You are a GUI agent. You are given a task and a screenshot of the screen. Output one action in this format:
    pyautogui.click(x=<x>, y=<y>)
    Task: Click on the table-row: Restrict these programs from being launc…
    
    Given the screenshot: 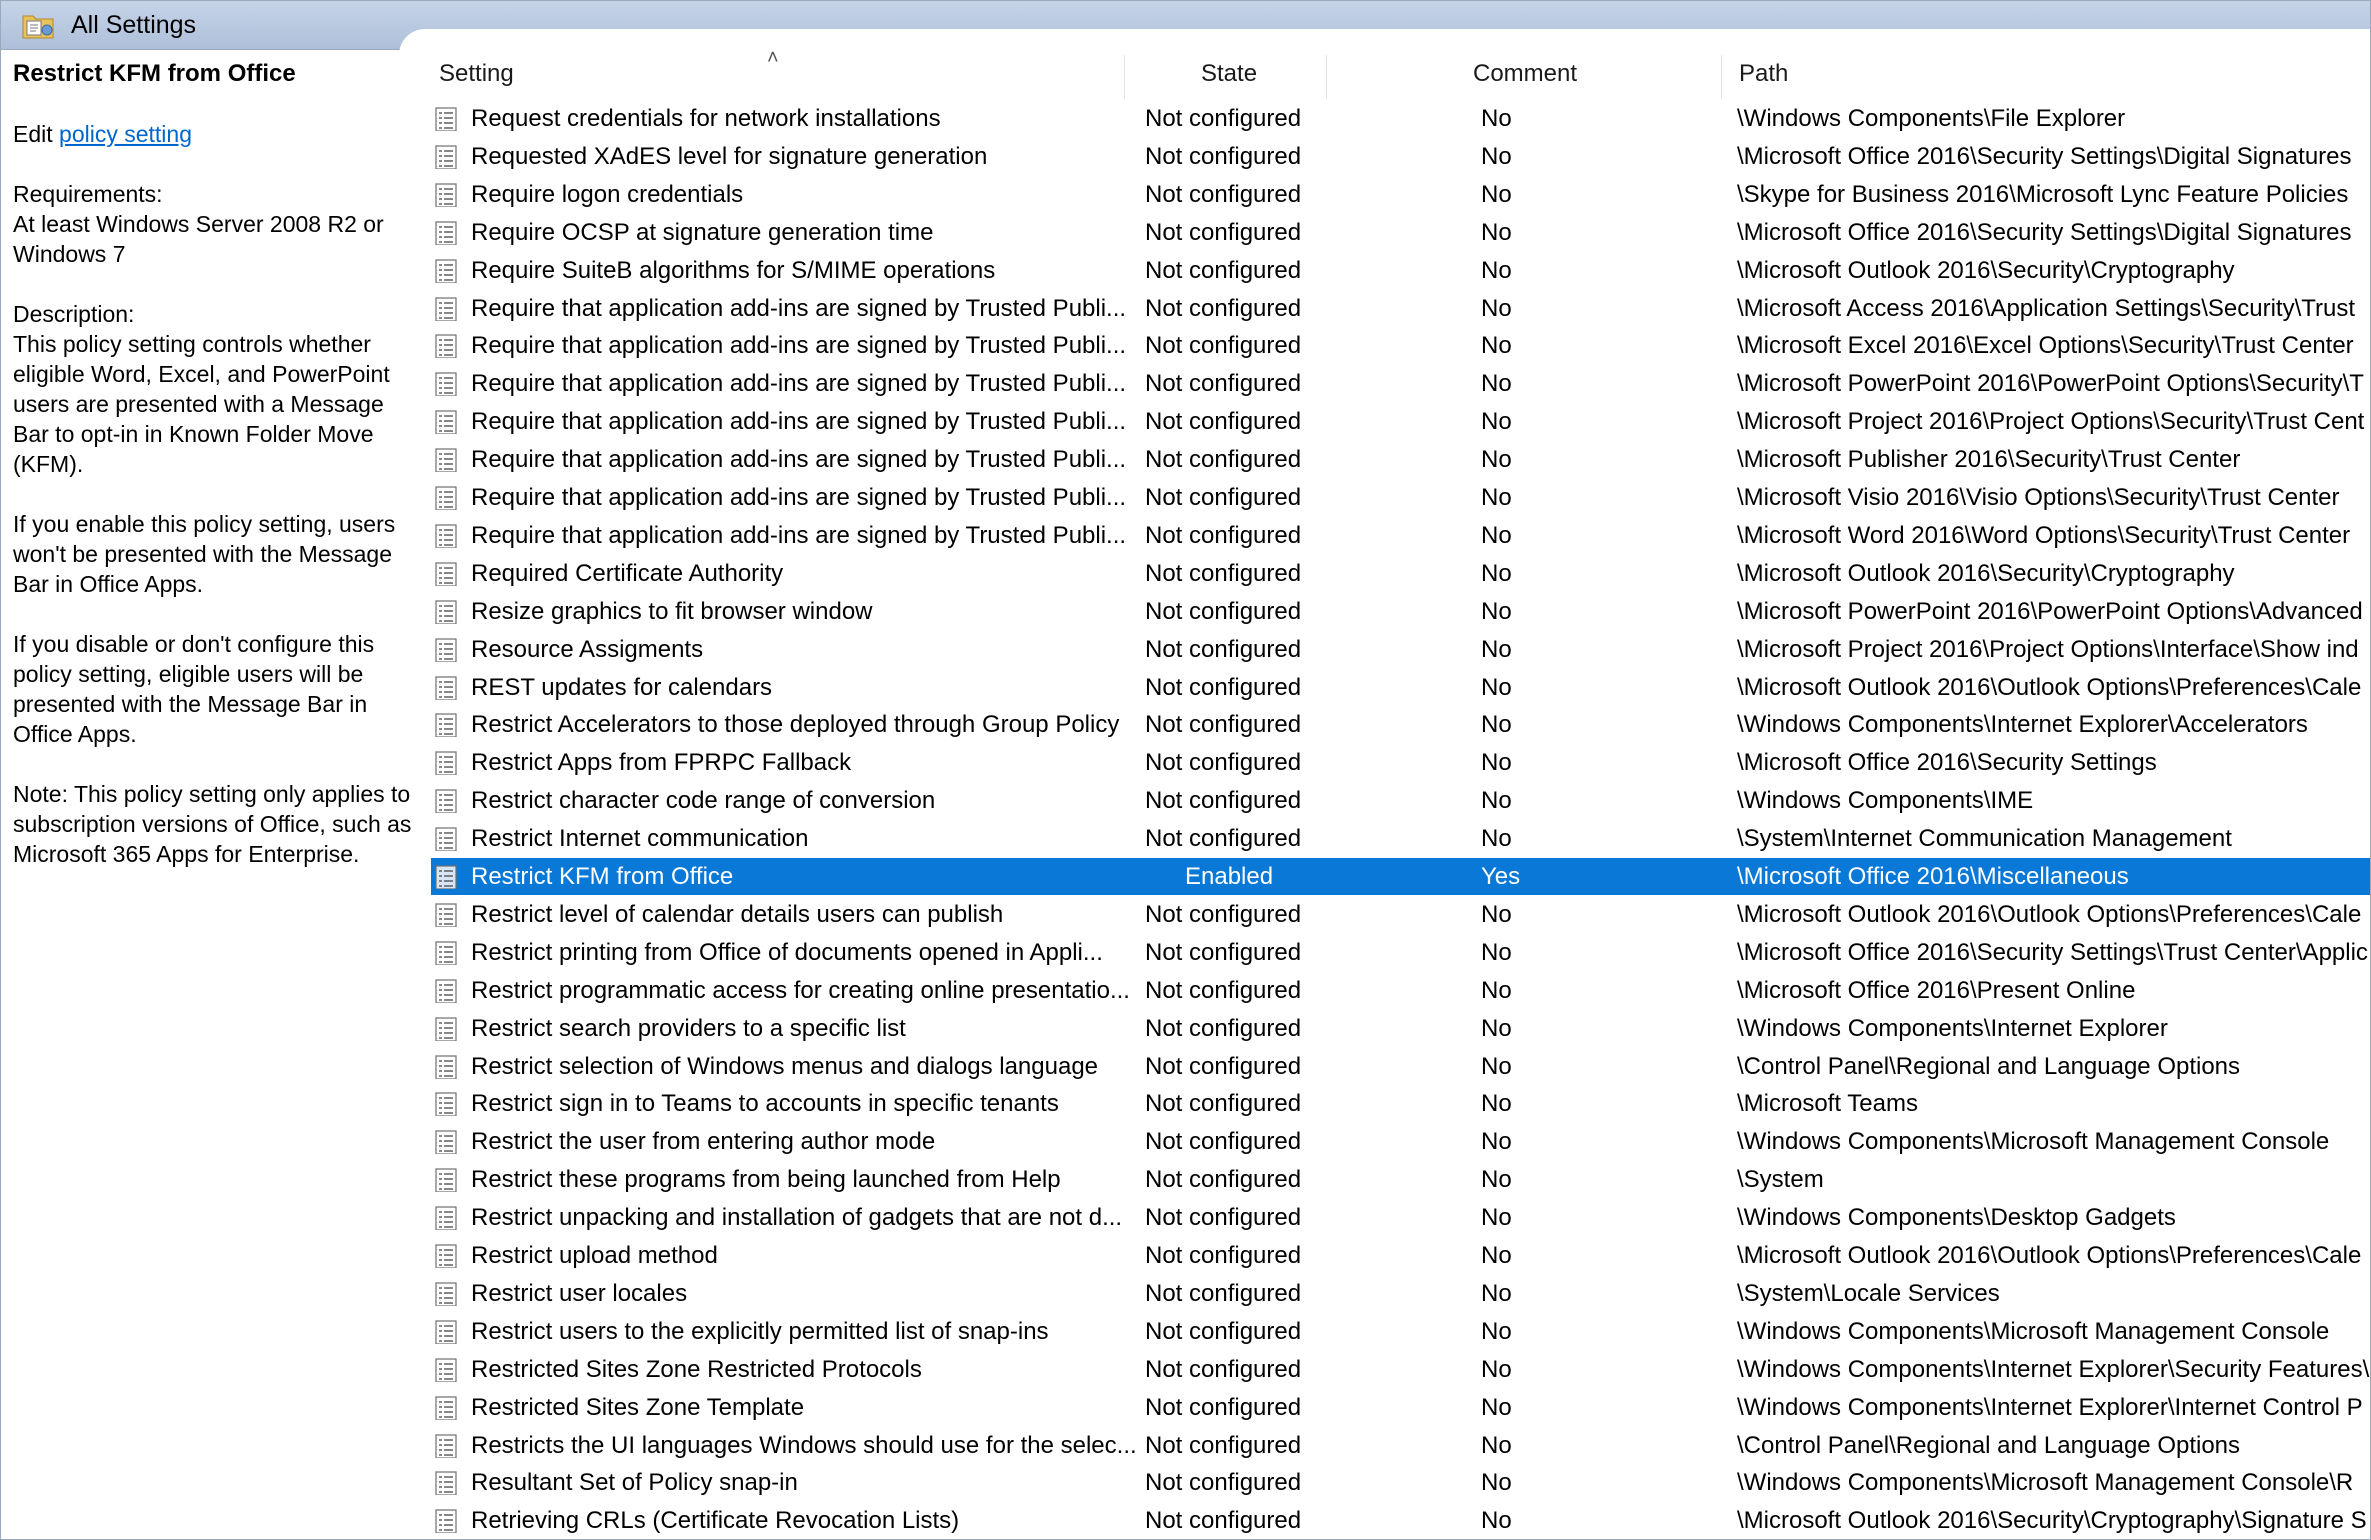 What is the action you would take?
    pyautogui.click(x=1400, y=1179)
    